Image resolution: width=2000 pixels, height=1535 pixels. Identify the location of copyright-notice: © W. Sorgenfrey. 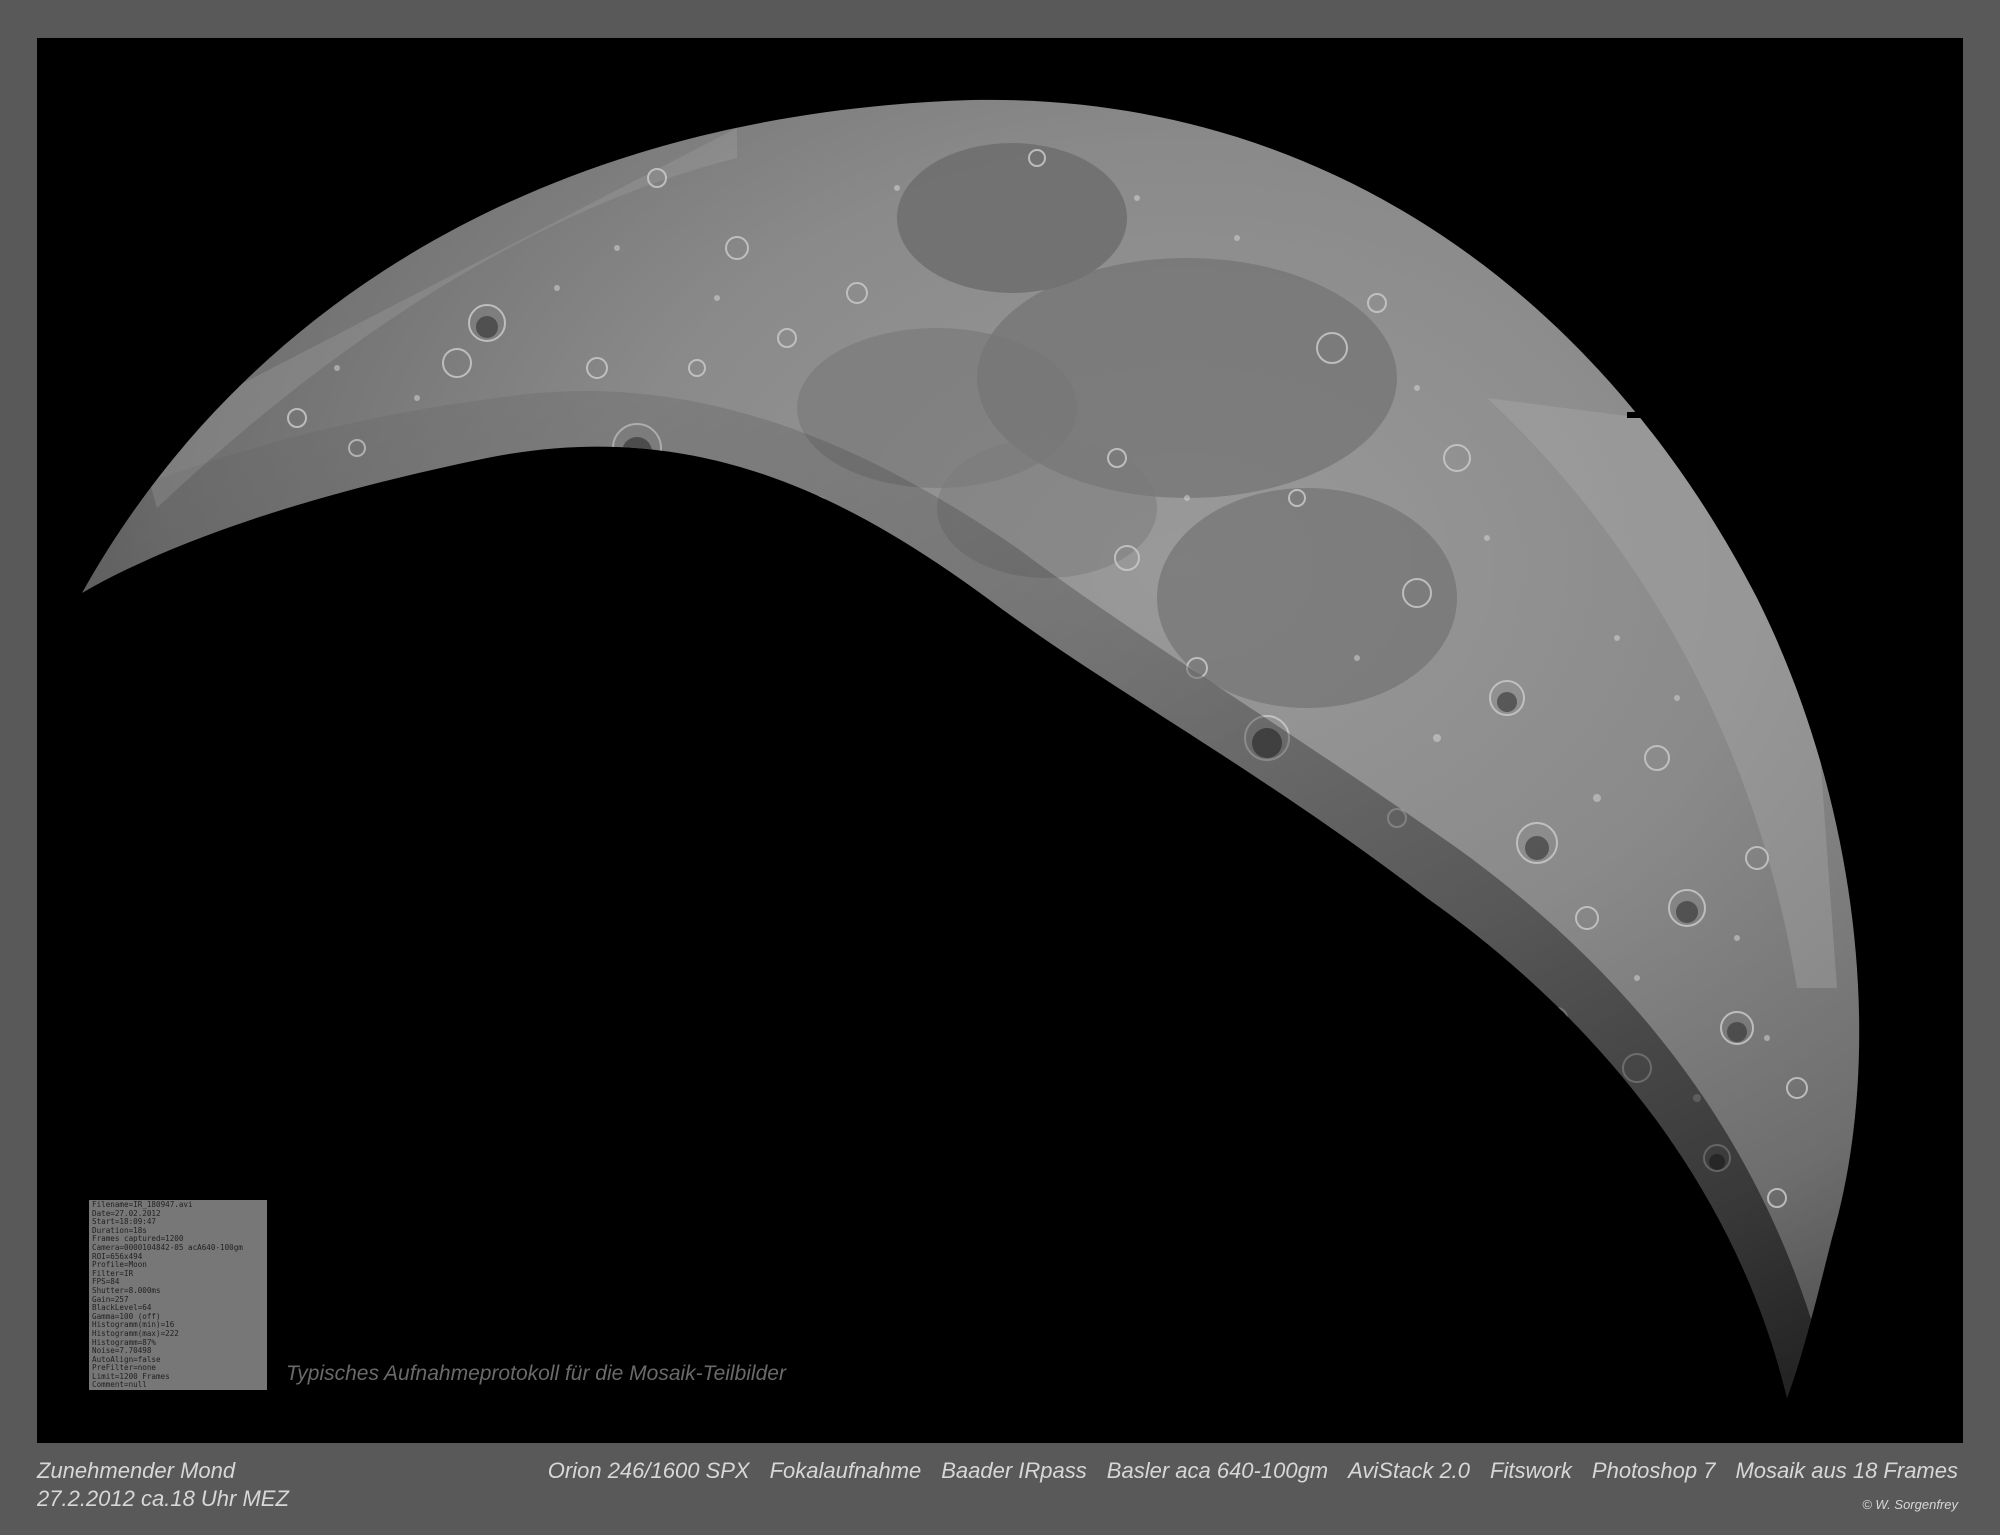
(1910, 1504).